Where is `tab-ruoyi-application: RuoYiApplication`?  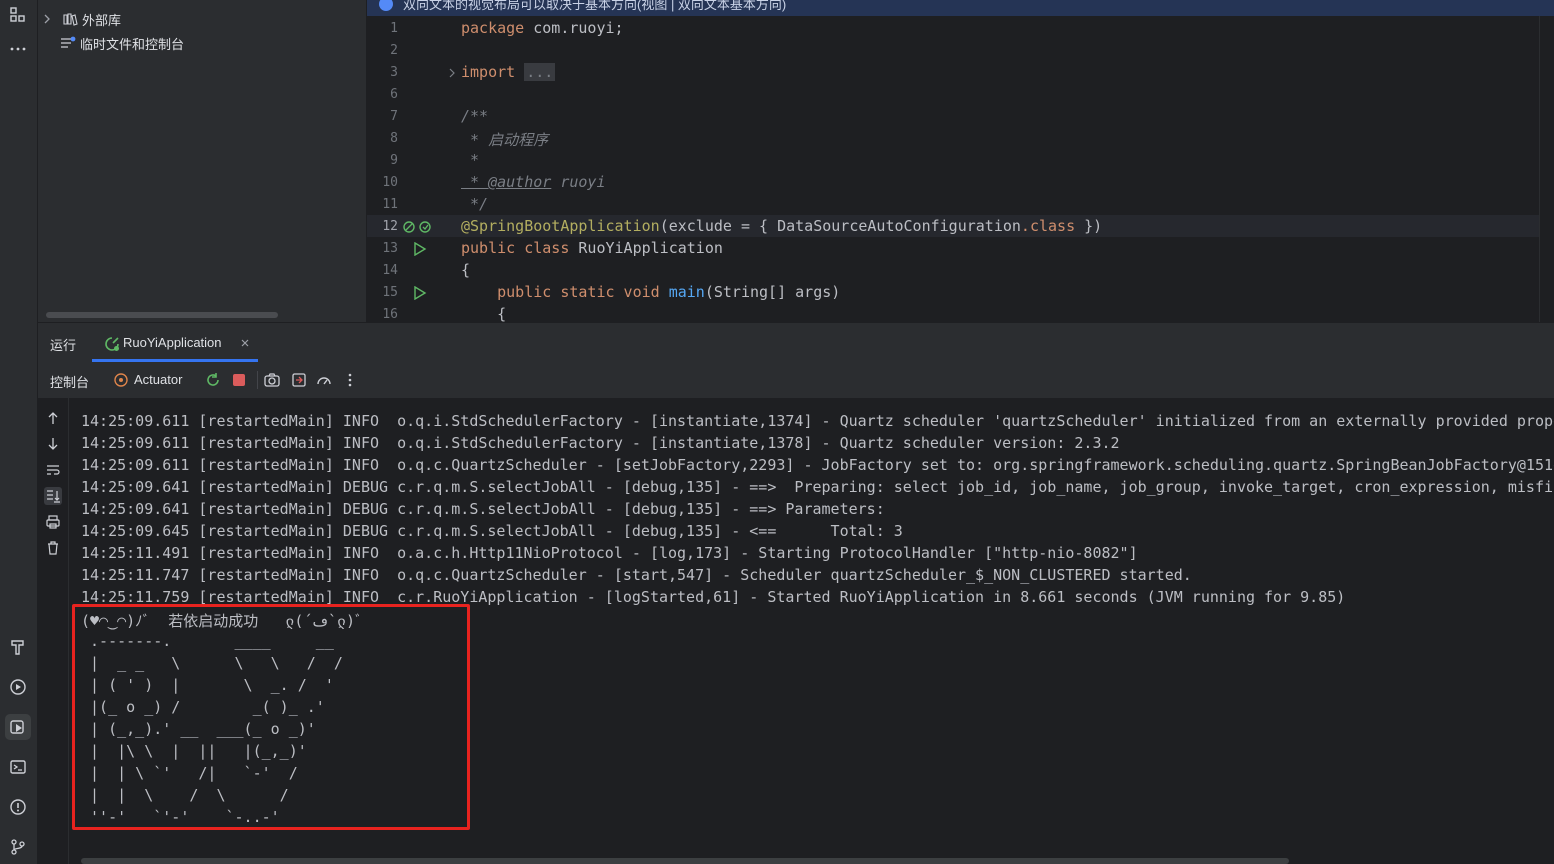 tab-ruoyi-application: RuoYiApplication is located at coordinates (175, 343).